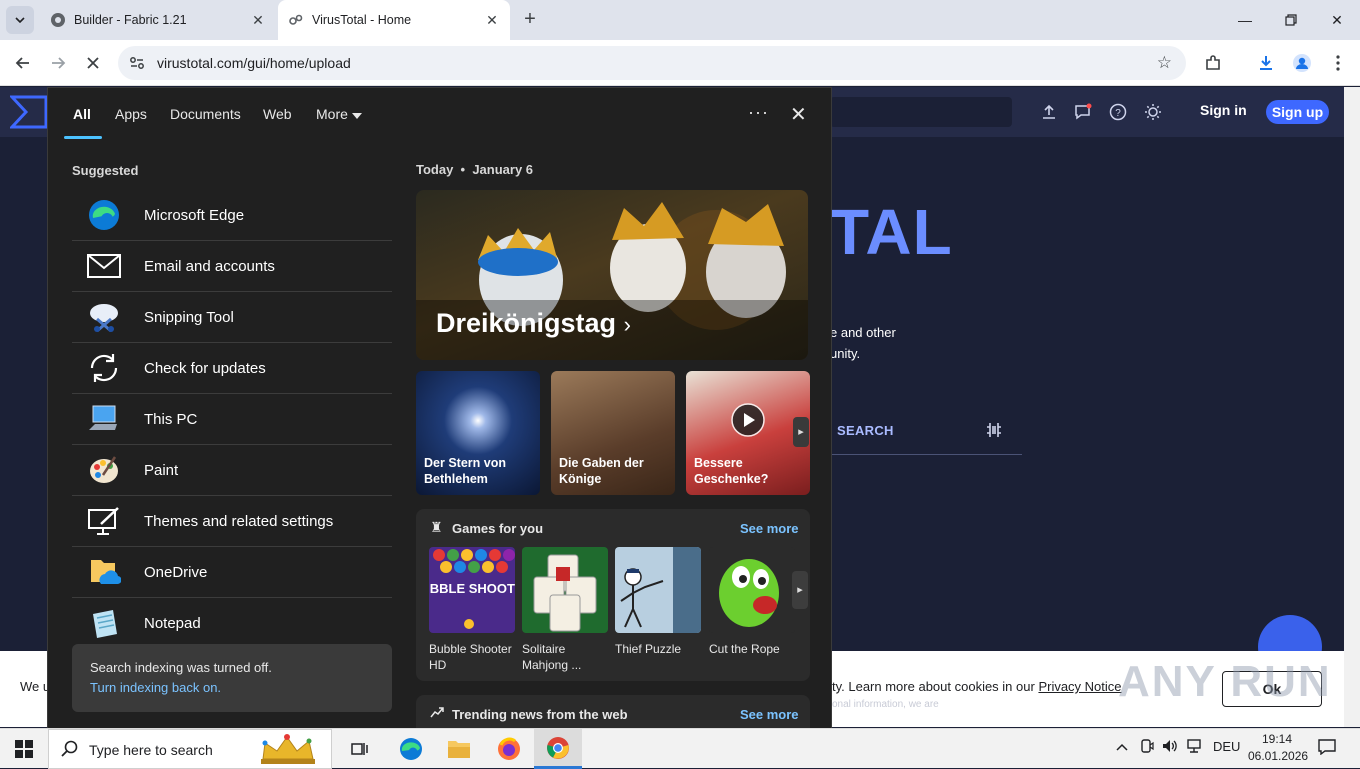  What do you see at coordinates (104, 419) in the screenshot?
I see `computer-icon` at bounding box center [104, 419].